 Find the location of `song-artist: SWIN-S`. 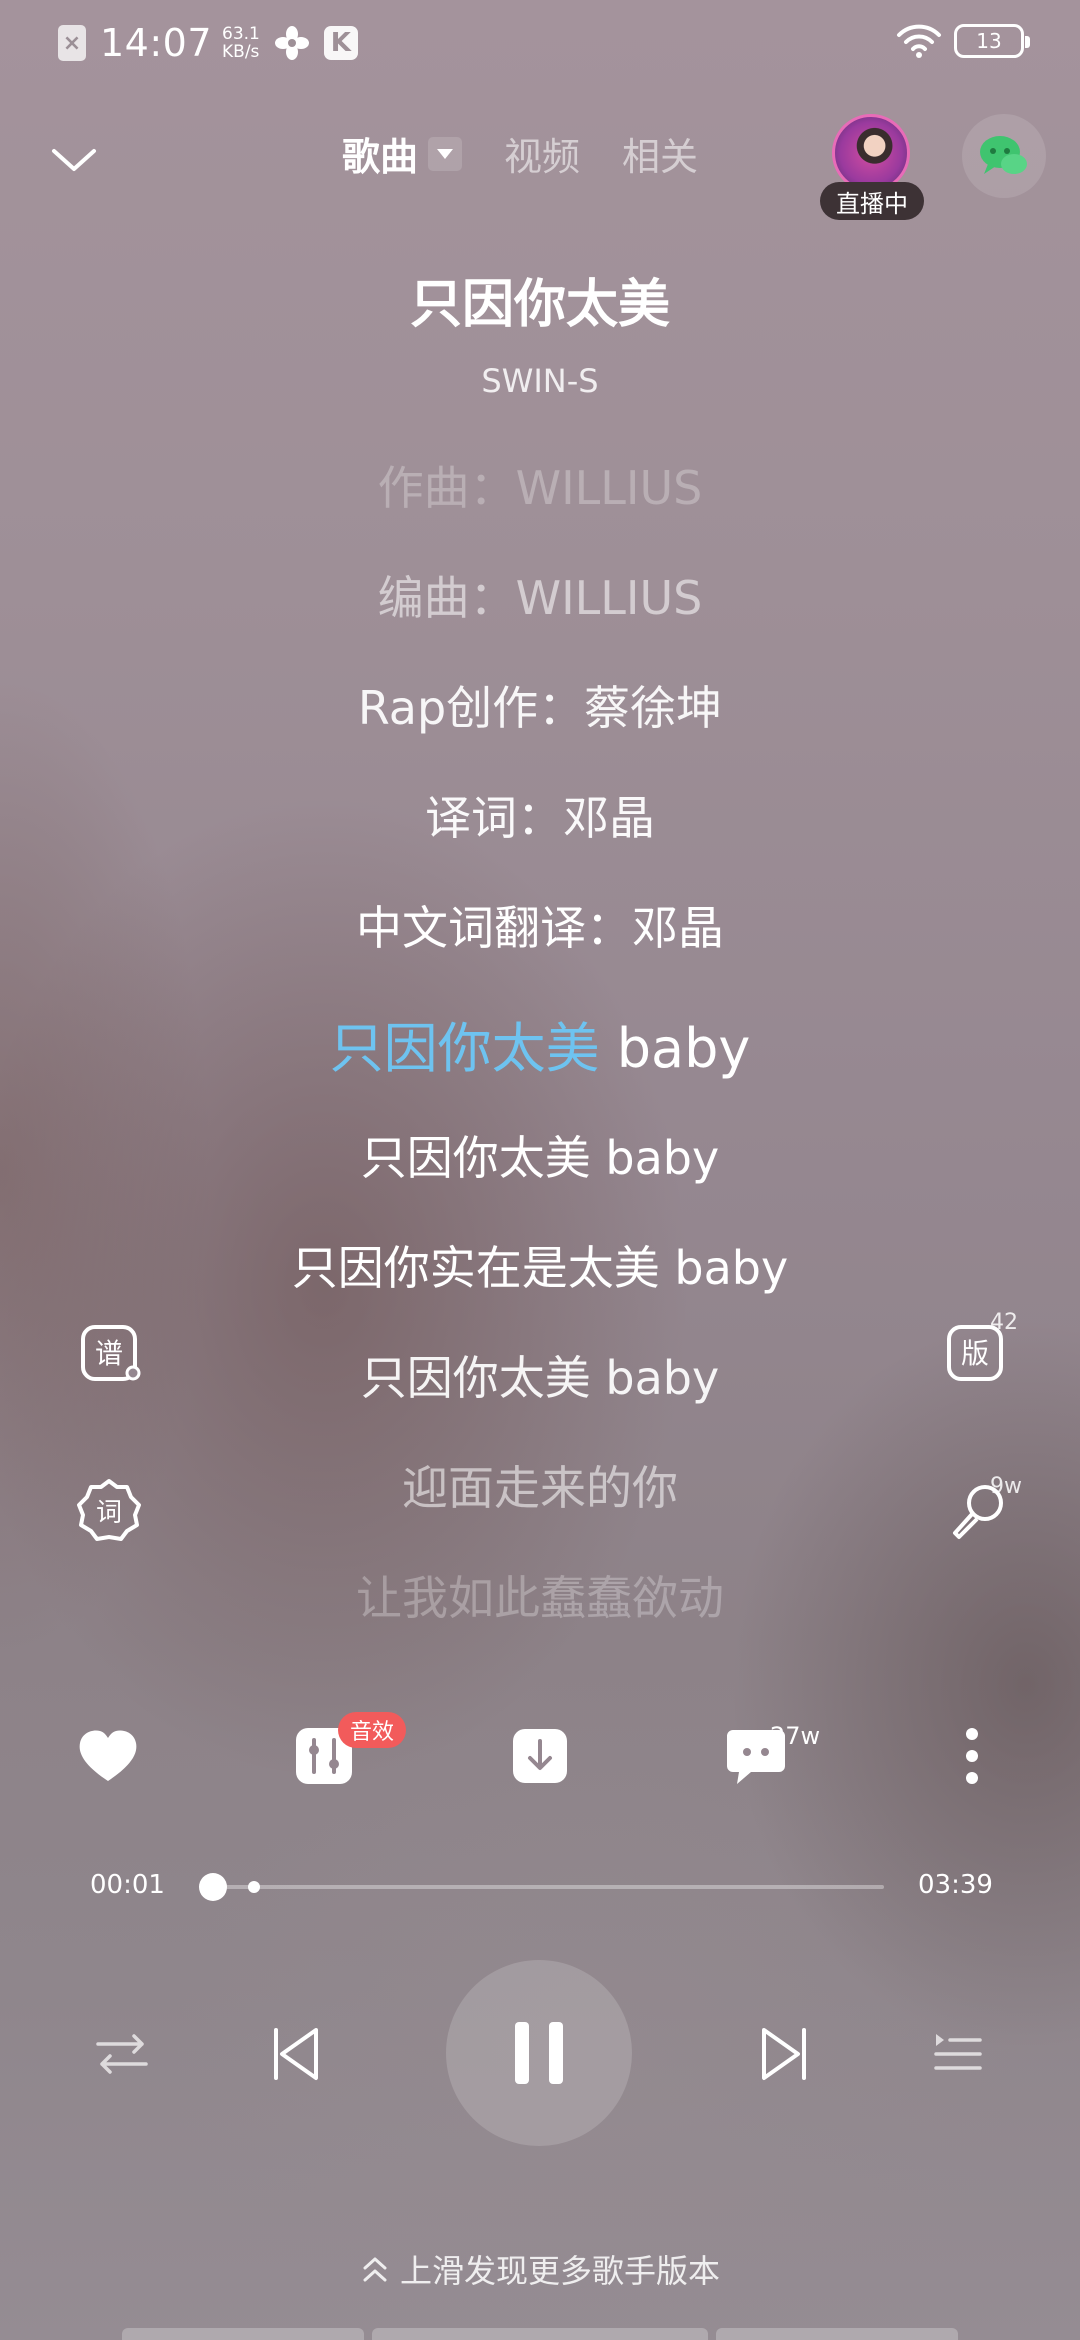

song-artist: SWIN-S is located at coordinates (540, 381).